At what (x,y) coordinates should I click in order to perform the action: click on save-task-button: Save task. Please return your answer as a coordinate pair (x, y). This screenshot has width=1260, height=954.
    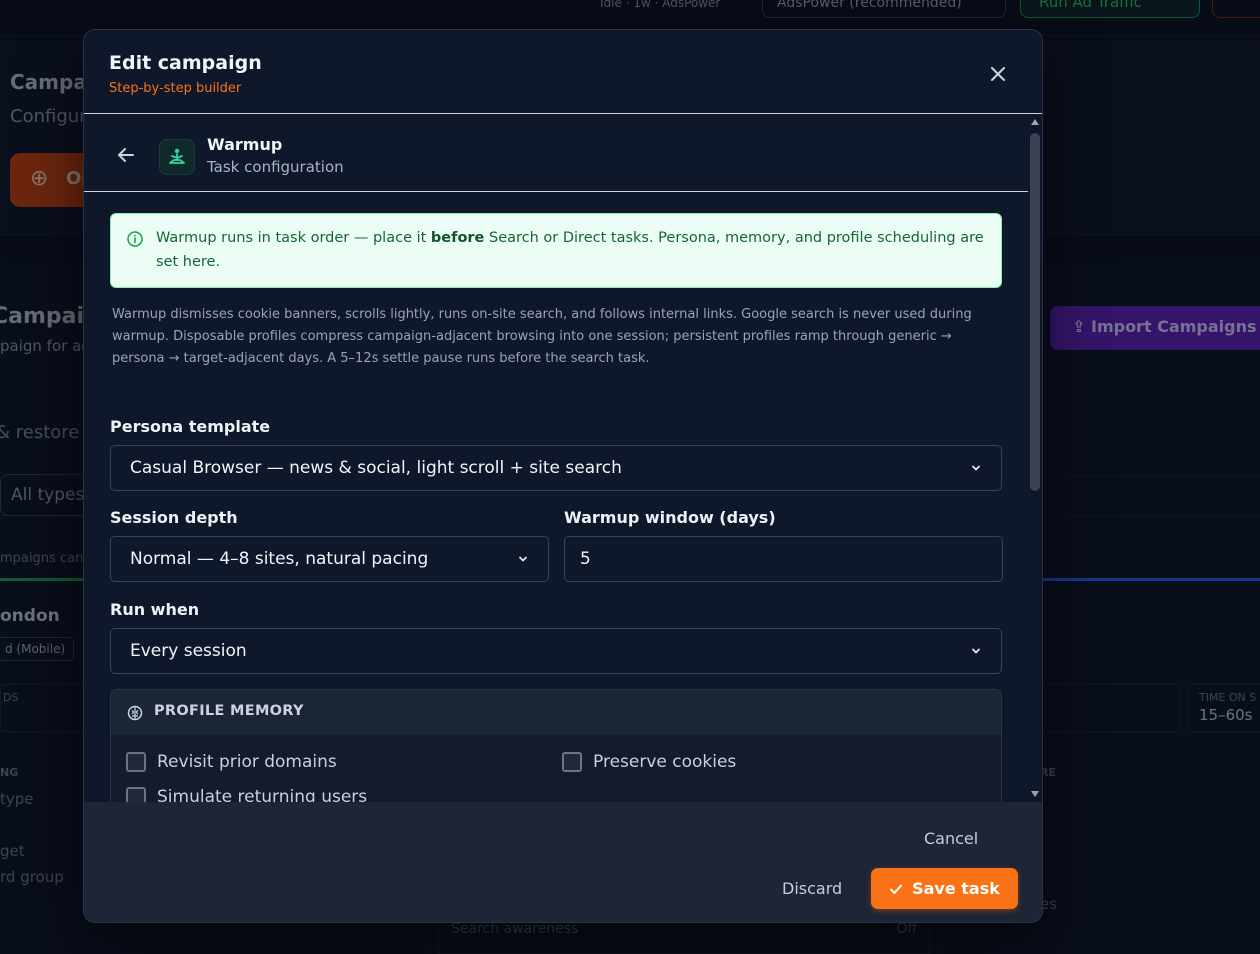
    Looking at the image, I should click on (944, 888).